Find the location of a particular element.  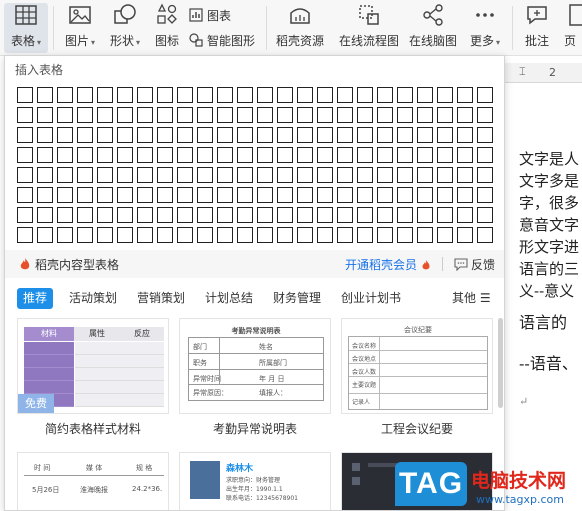

tab-recommended: 推荐 is located at coordinates (35, 298).